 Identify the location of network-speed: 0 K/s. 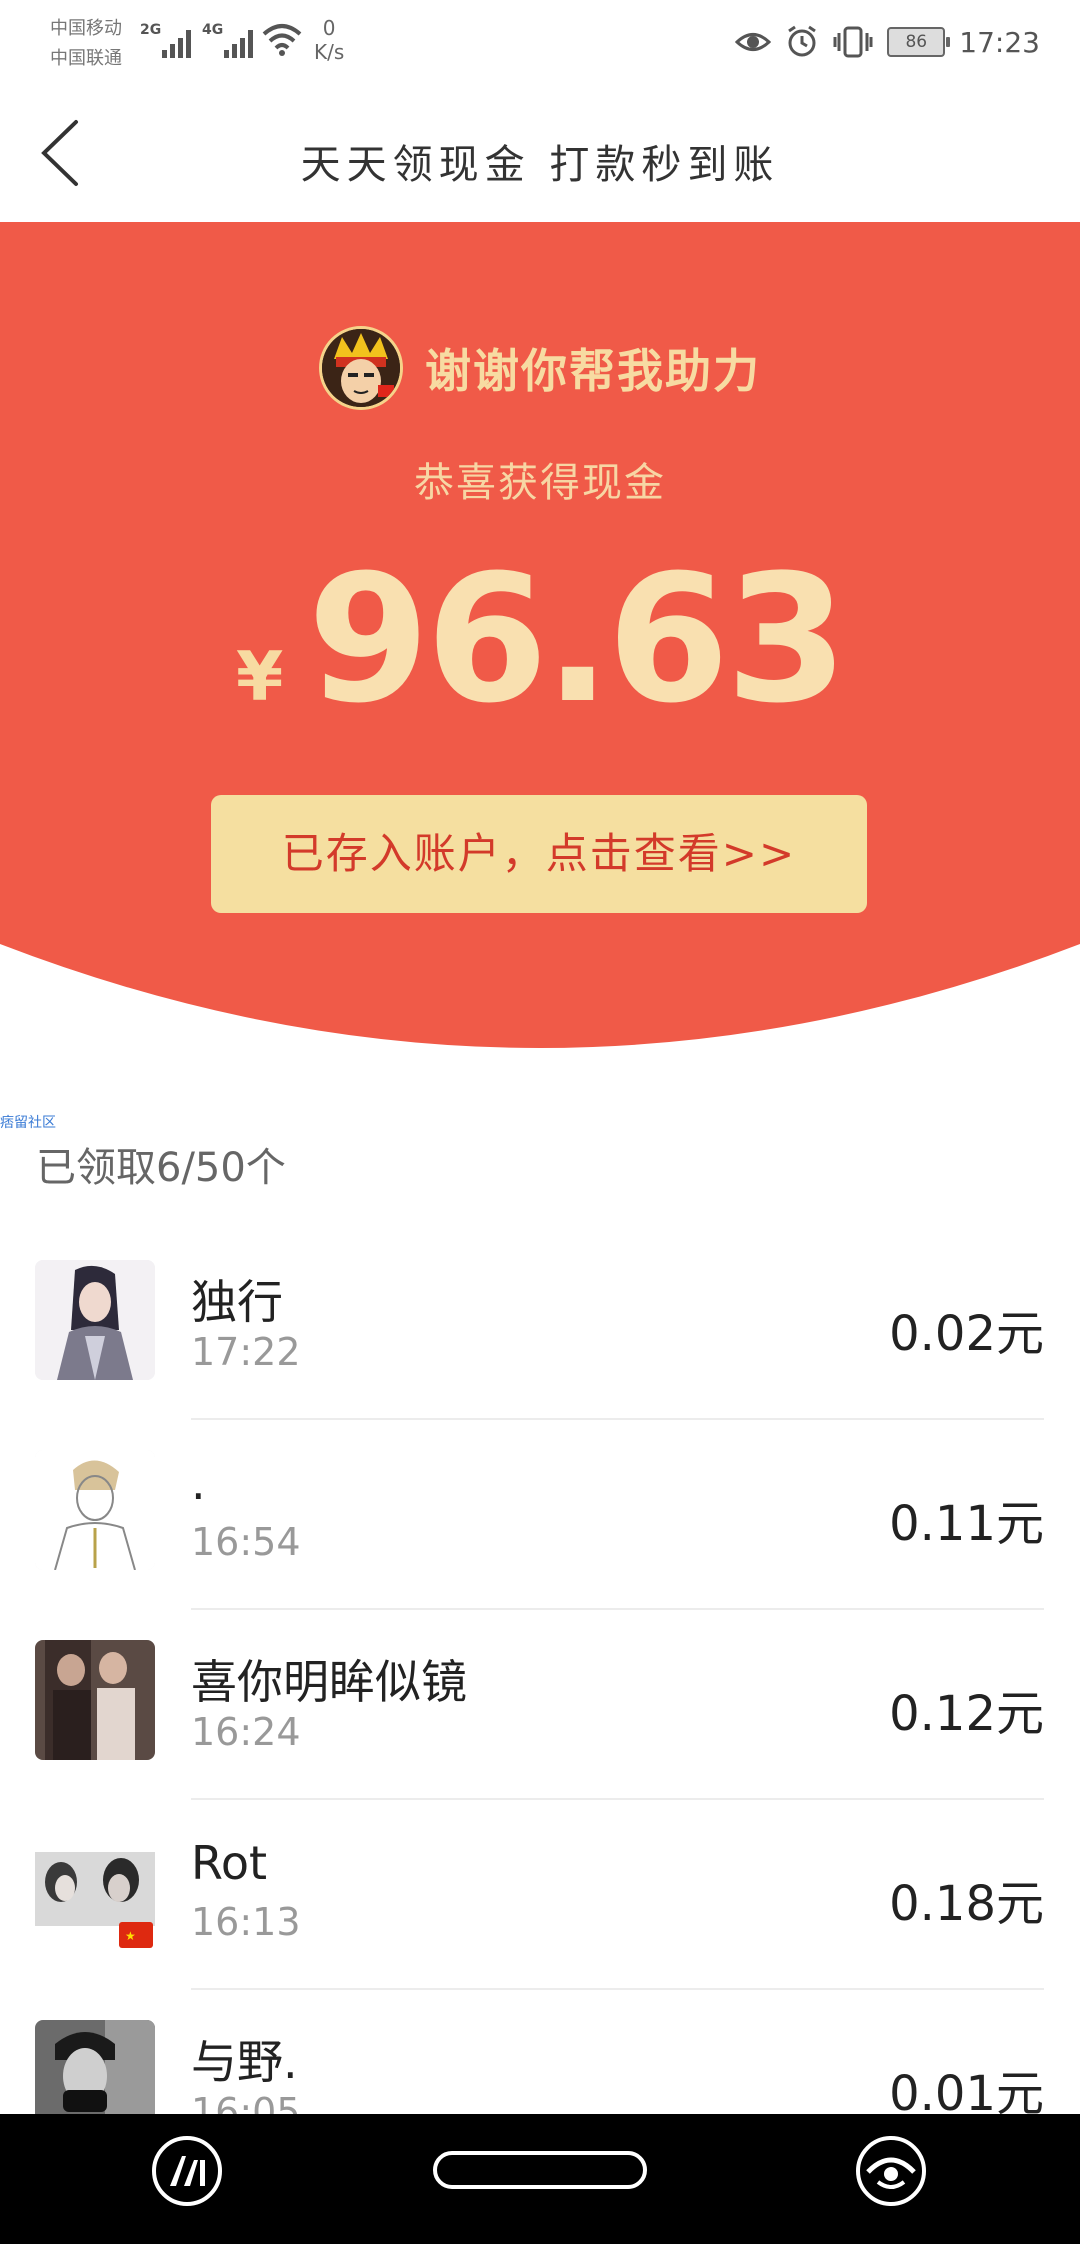
(329, 40).